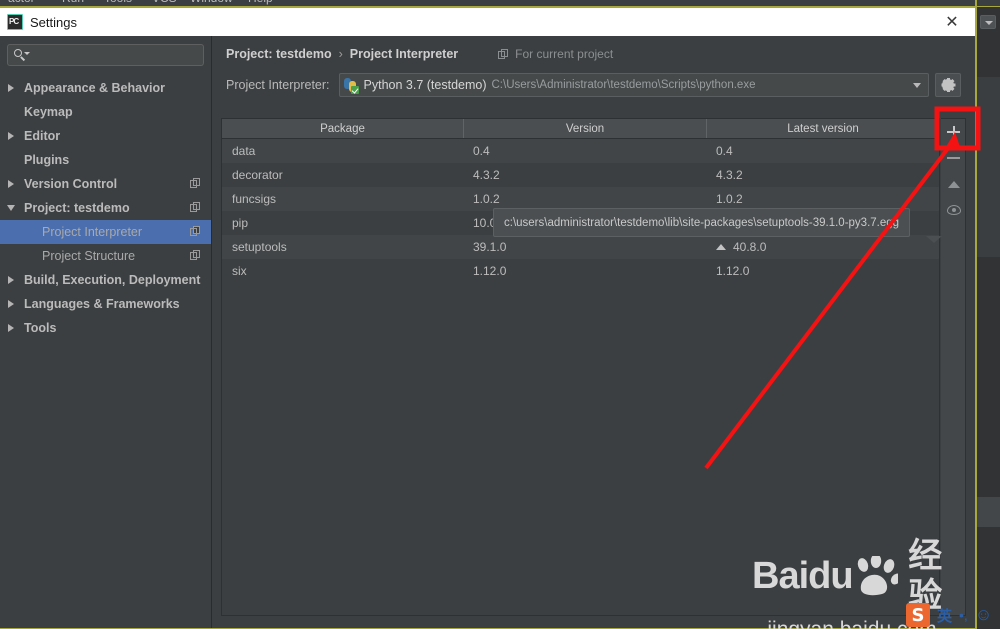  Describe the element at coordinates (729, 199) in the screenshot. I see `cell-latest: 1.0.2` at that location.